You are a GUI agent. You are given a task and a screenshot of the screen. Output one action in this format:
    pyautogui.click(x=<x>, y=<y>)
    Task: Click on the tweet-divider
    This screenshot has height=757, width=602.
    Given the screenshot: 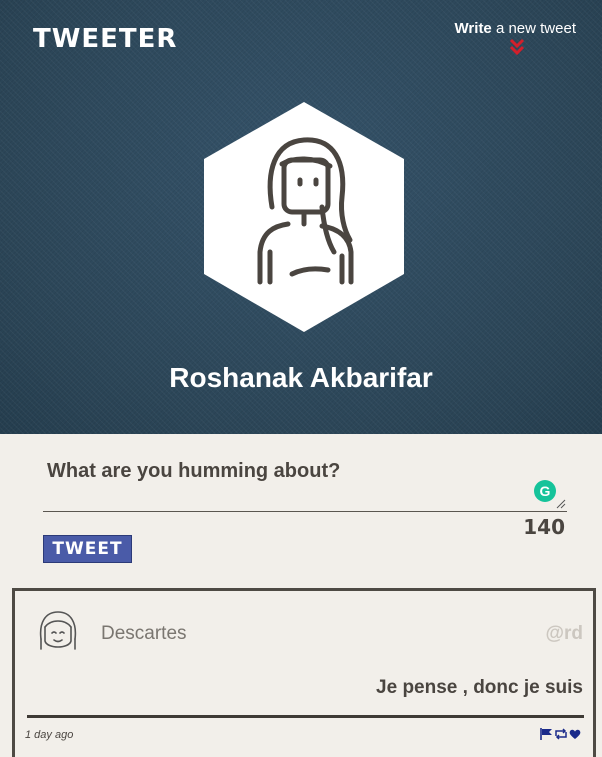 What is the action you would take?
    pyautogui.click(x=305, y=716)
    